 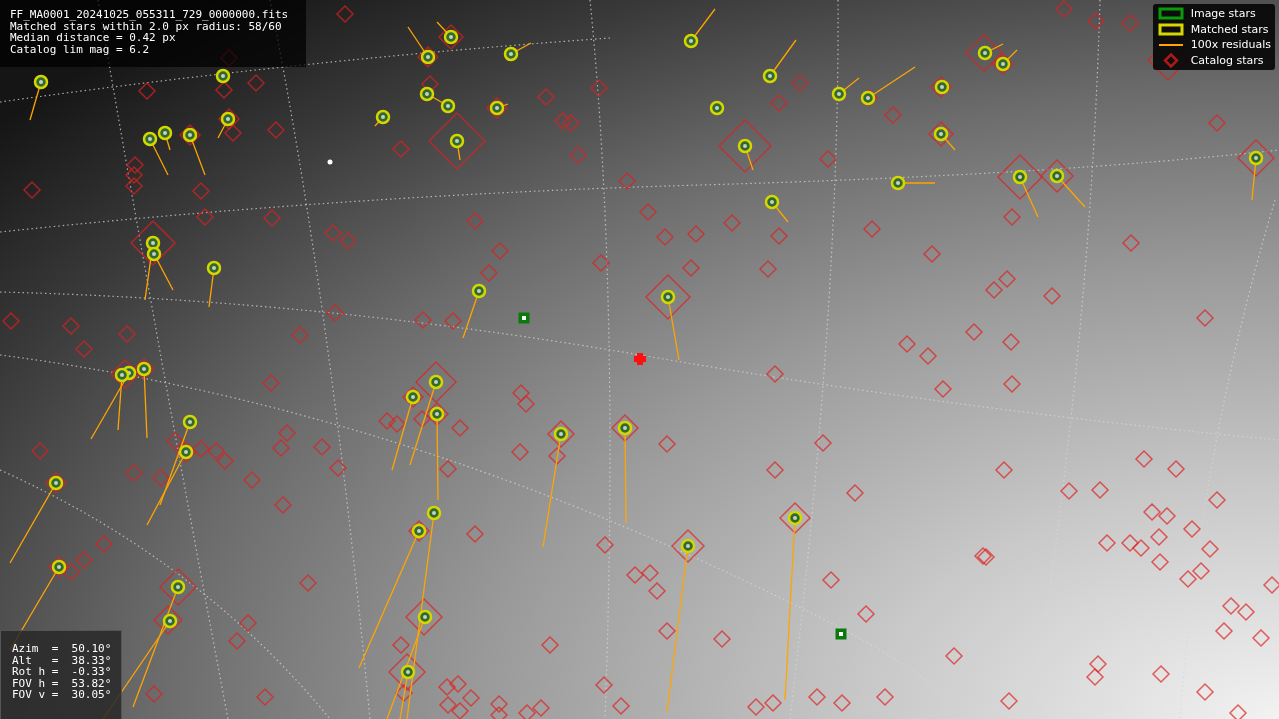 I want to click on fits-info-line: FF_MA0001_20241025_055311_729_0000000.fits, so click(x=150, y=15).